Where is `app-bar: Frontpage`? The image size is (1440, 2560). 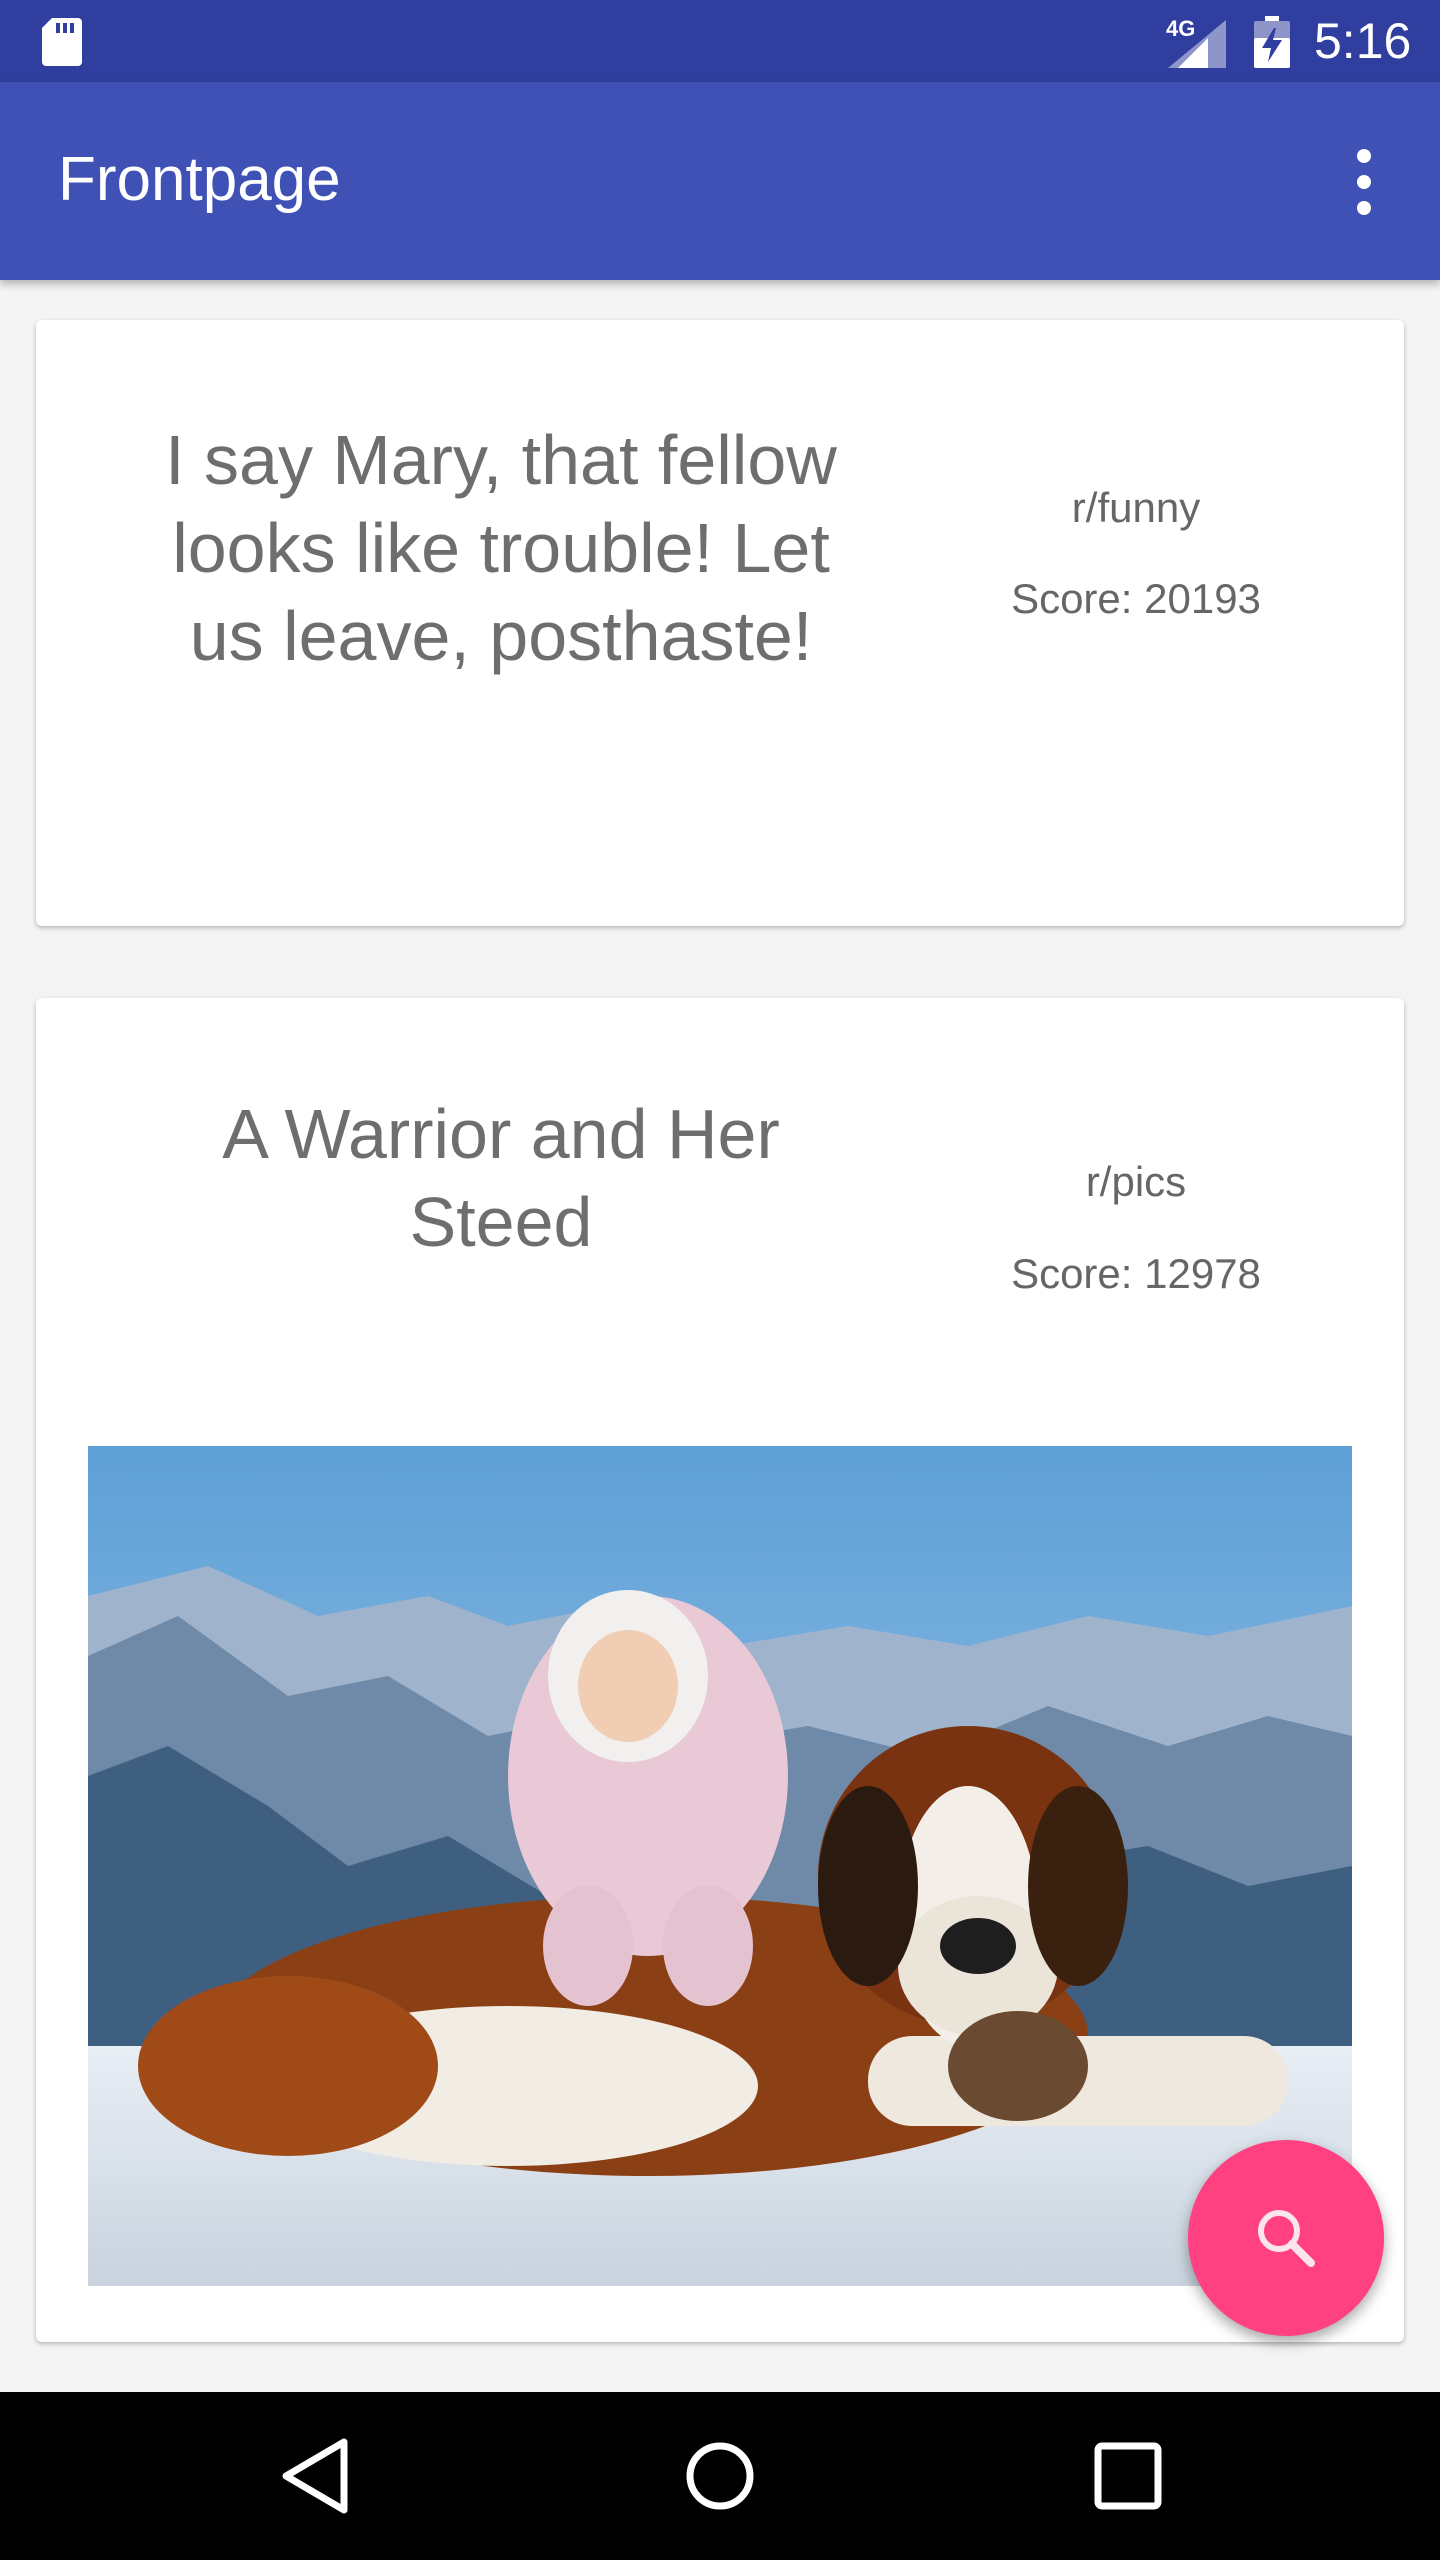
app-bar: Frontpage is located at coordinates (720, 181).